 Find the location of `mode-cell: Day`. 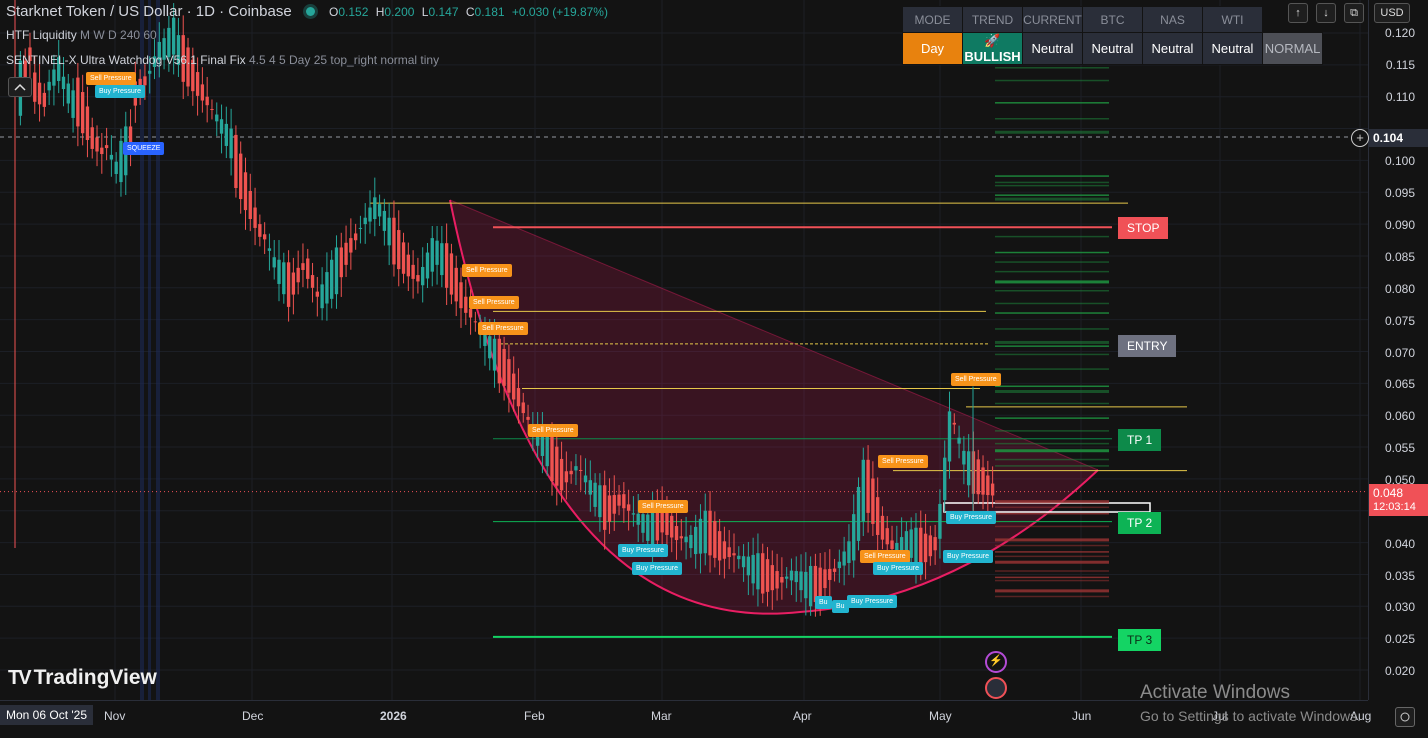

mode-cell: Day is located at coordinates (932, 48).